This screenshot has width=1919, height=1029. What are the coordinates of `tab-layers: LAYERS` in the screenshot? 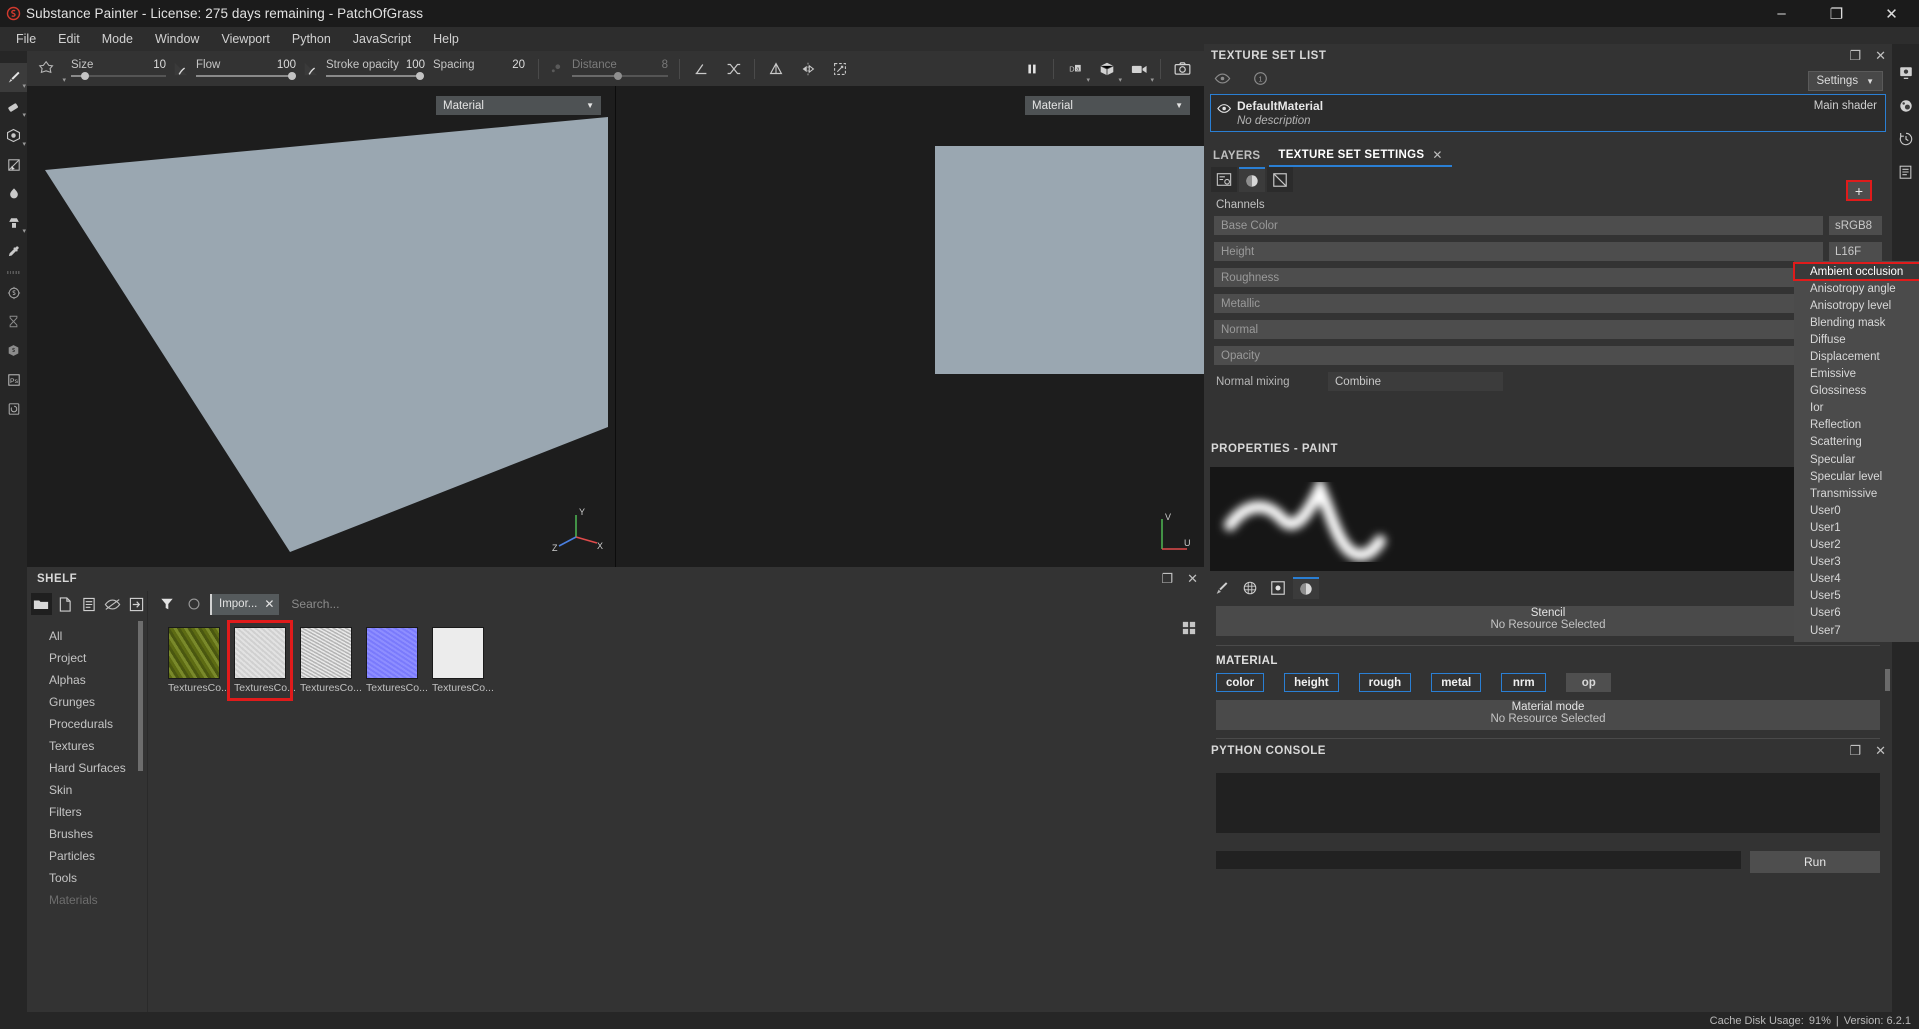 It's located at (1236, 156).